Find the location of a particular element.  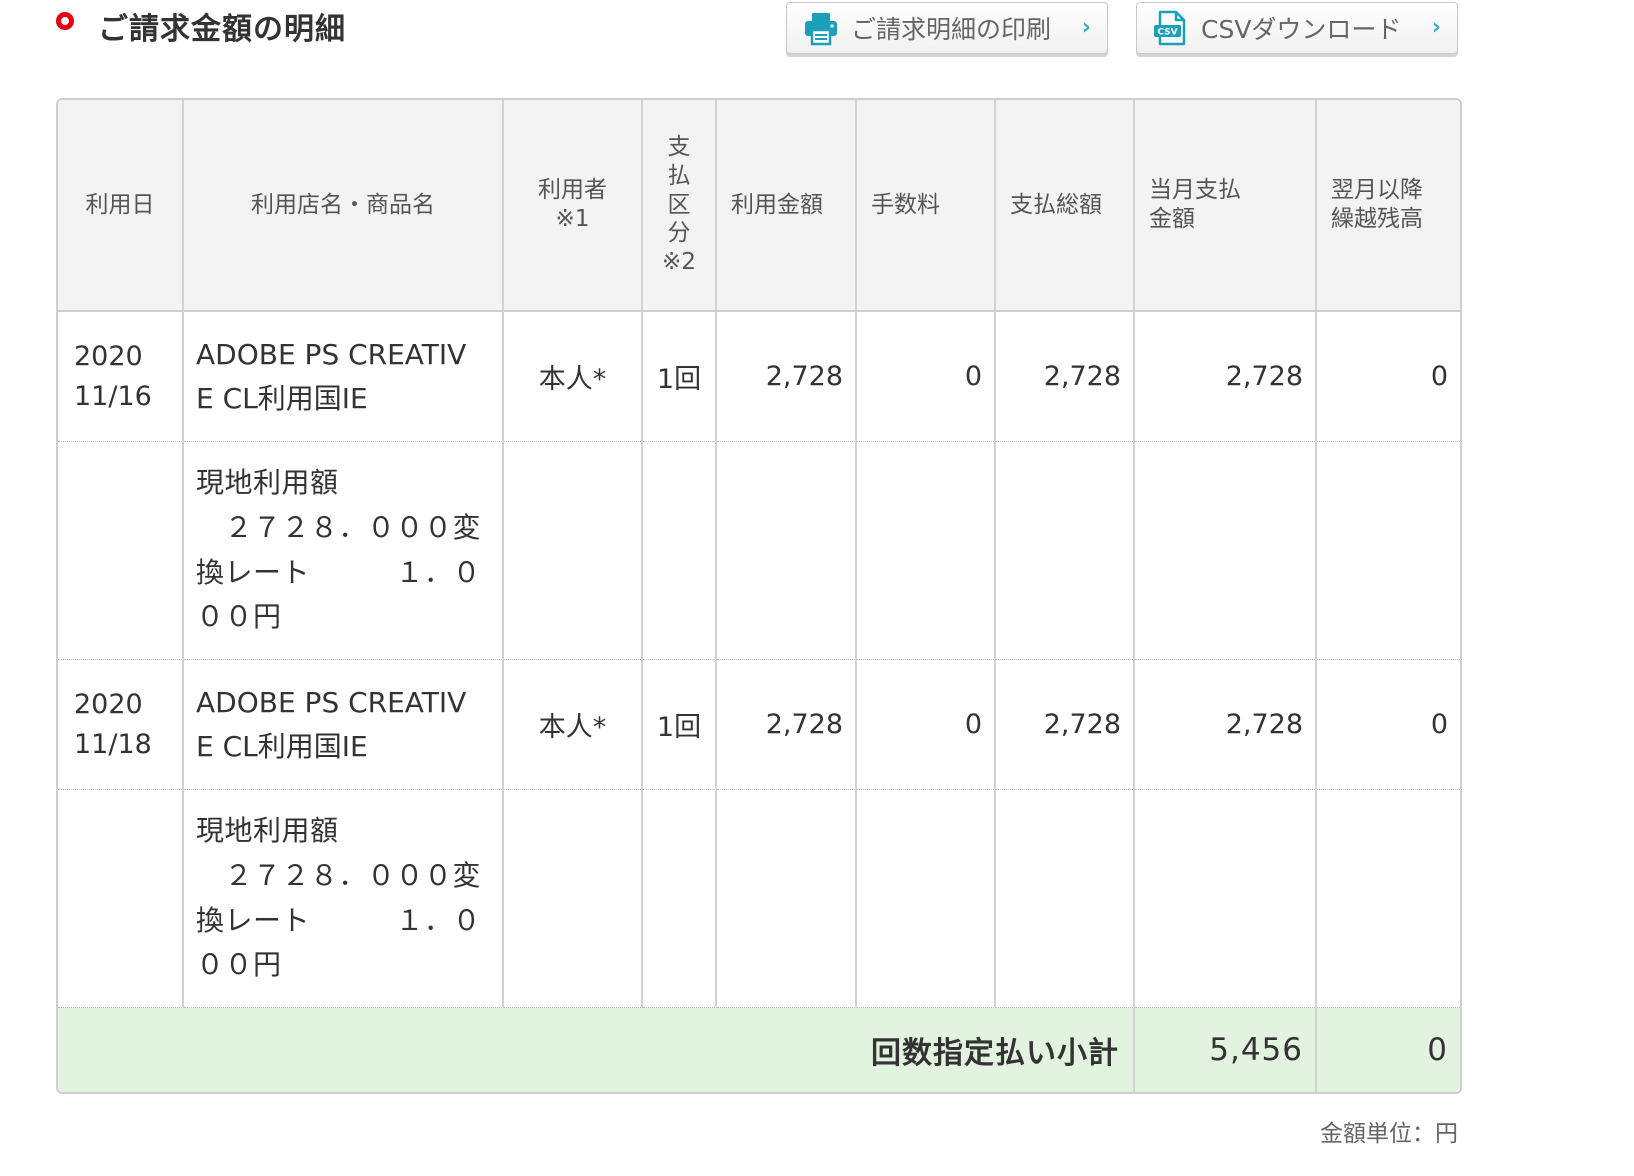

col-header-current-line1: 当月支払 is located at coordinates (1195, 190).